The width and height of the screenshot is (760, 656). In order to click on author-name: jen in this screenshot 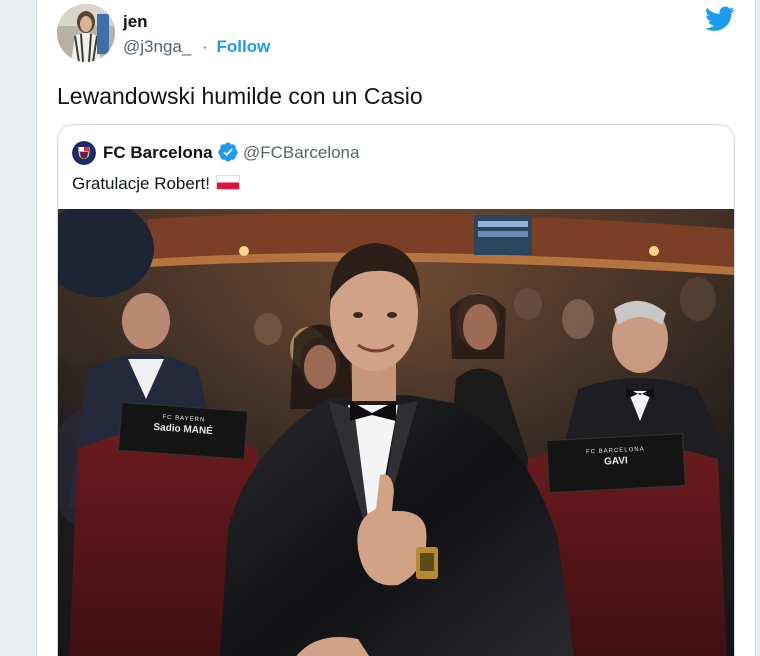, I will do `click(135, 22)`.